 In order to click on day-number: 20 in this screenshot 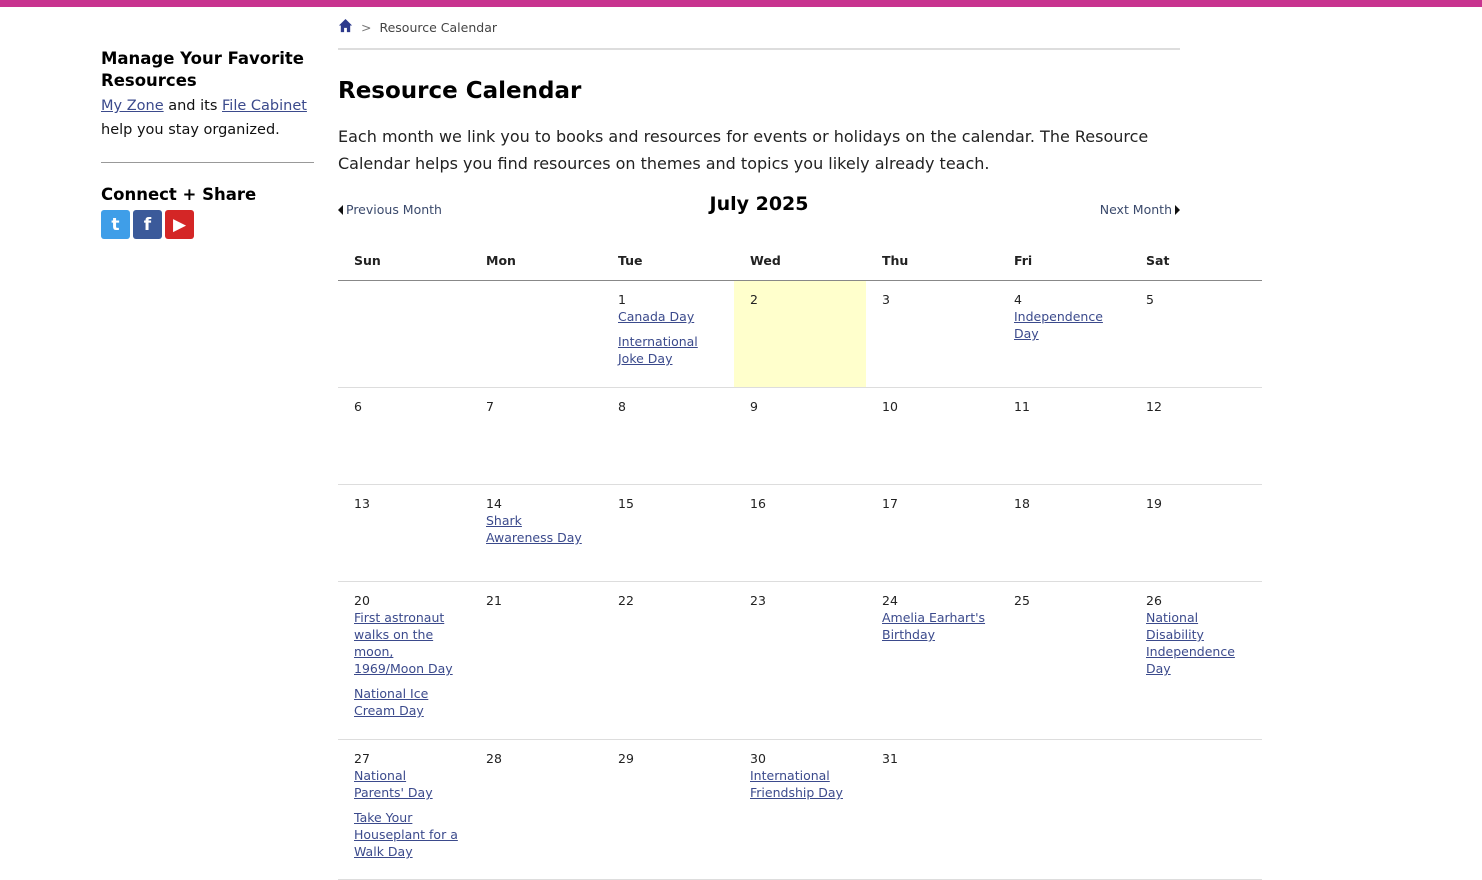, I will do `click(362, 600)`.